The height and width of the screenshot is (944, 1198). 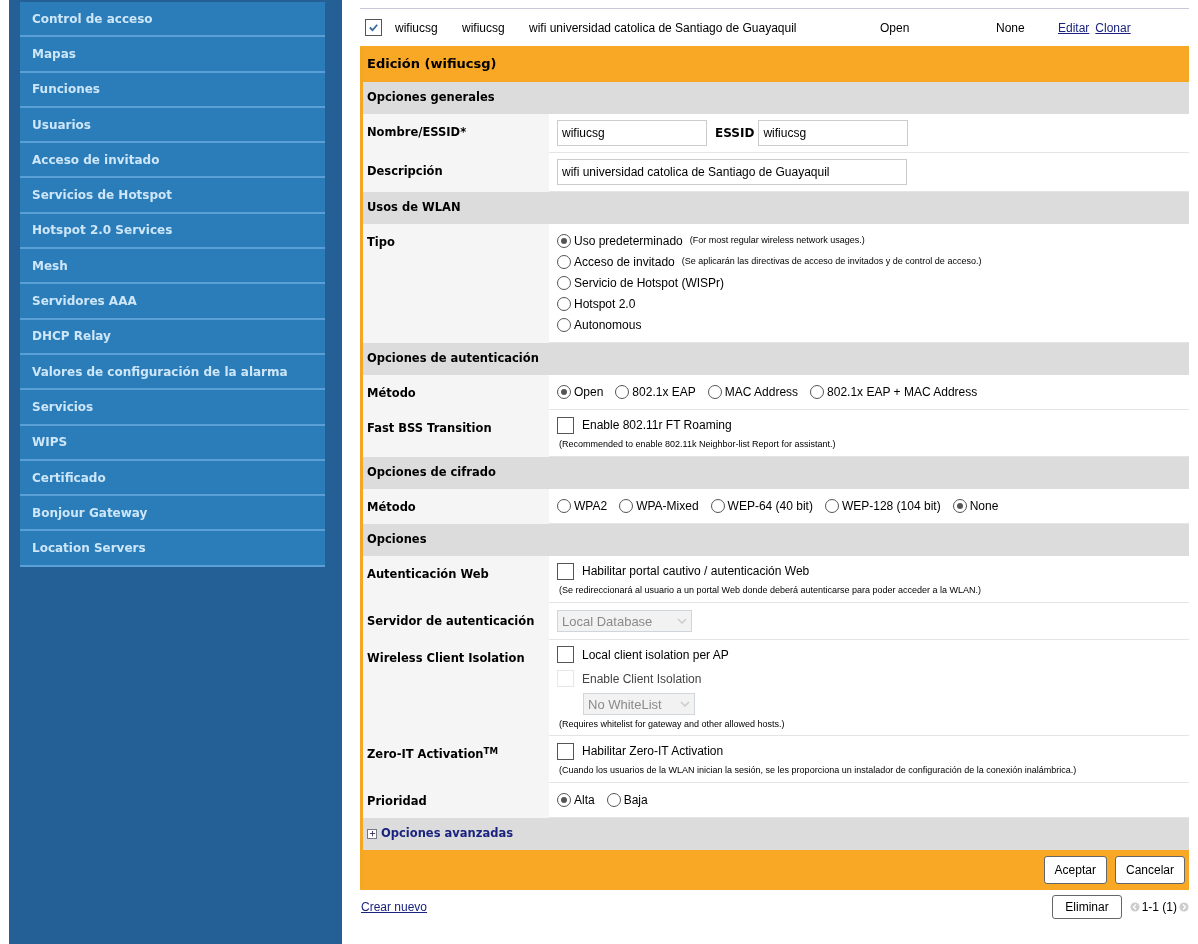 What do you see at coordinates (428, 574) in the screenshot?
I see `field-label: Autenticación Web` at bounding box center [428, 574].